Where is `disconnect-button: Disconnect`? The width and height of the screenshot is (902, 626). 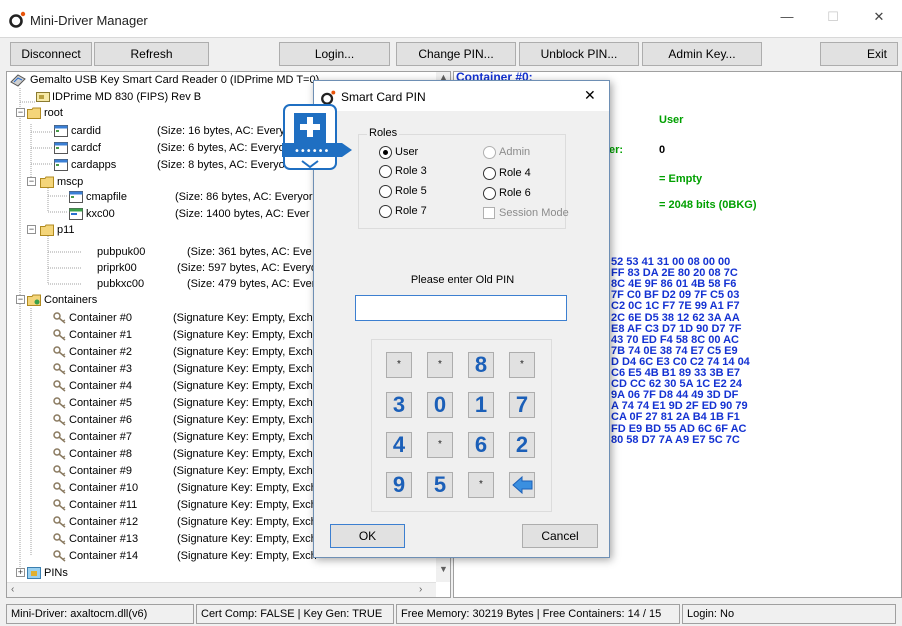 disconnect-button: Disconnect is located at coordinates (51, 54).